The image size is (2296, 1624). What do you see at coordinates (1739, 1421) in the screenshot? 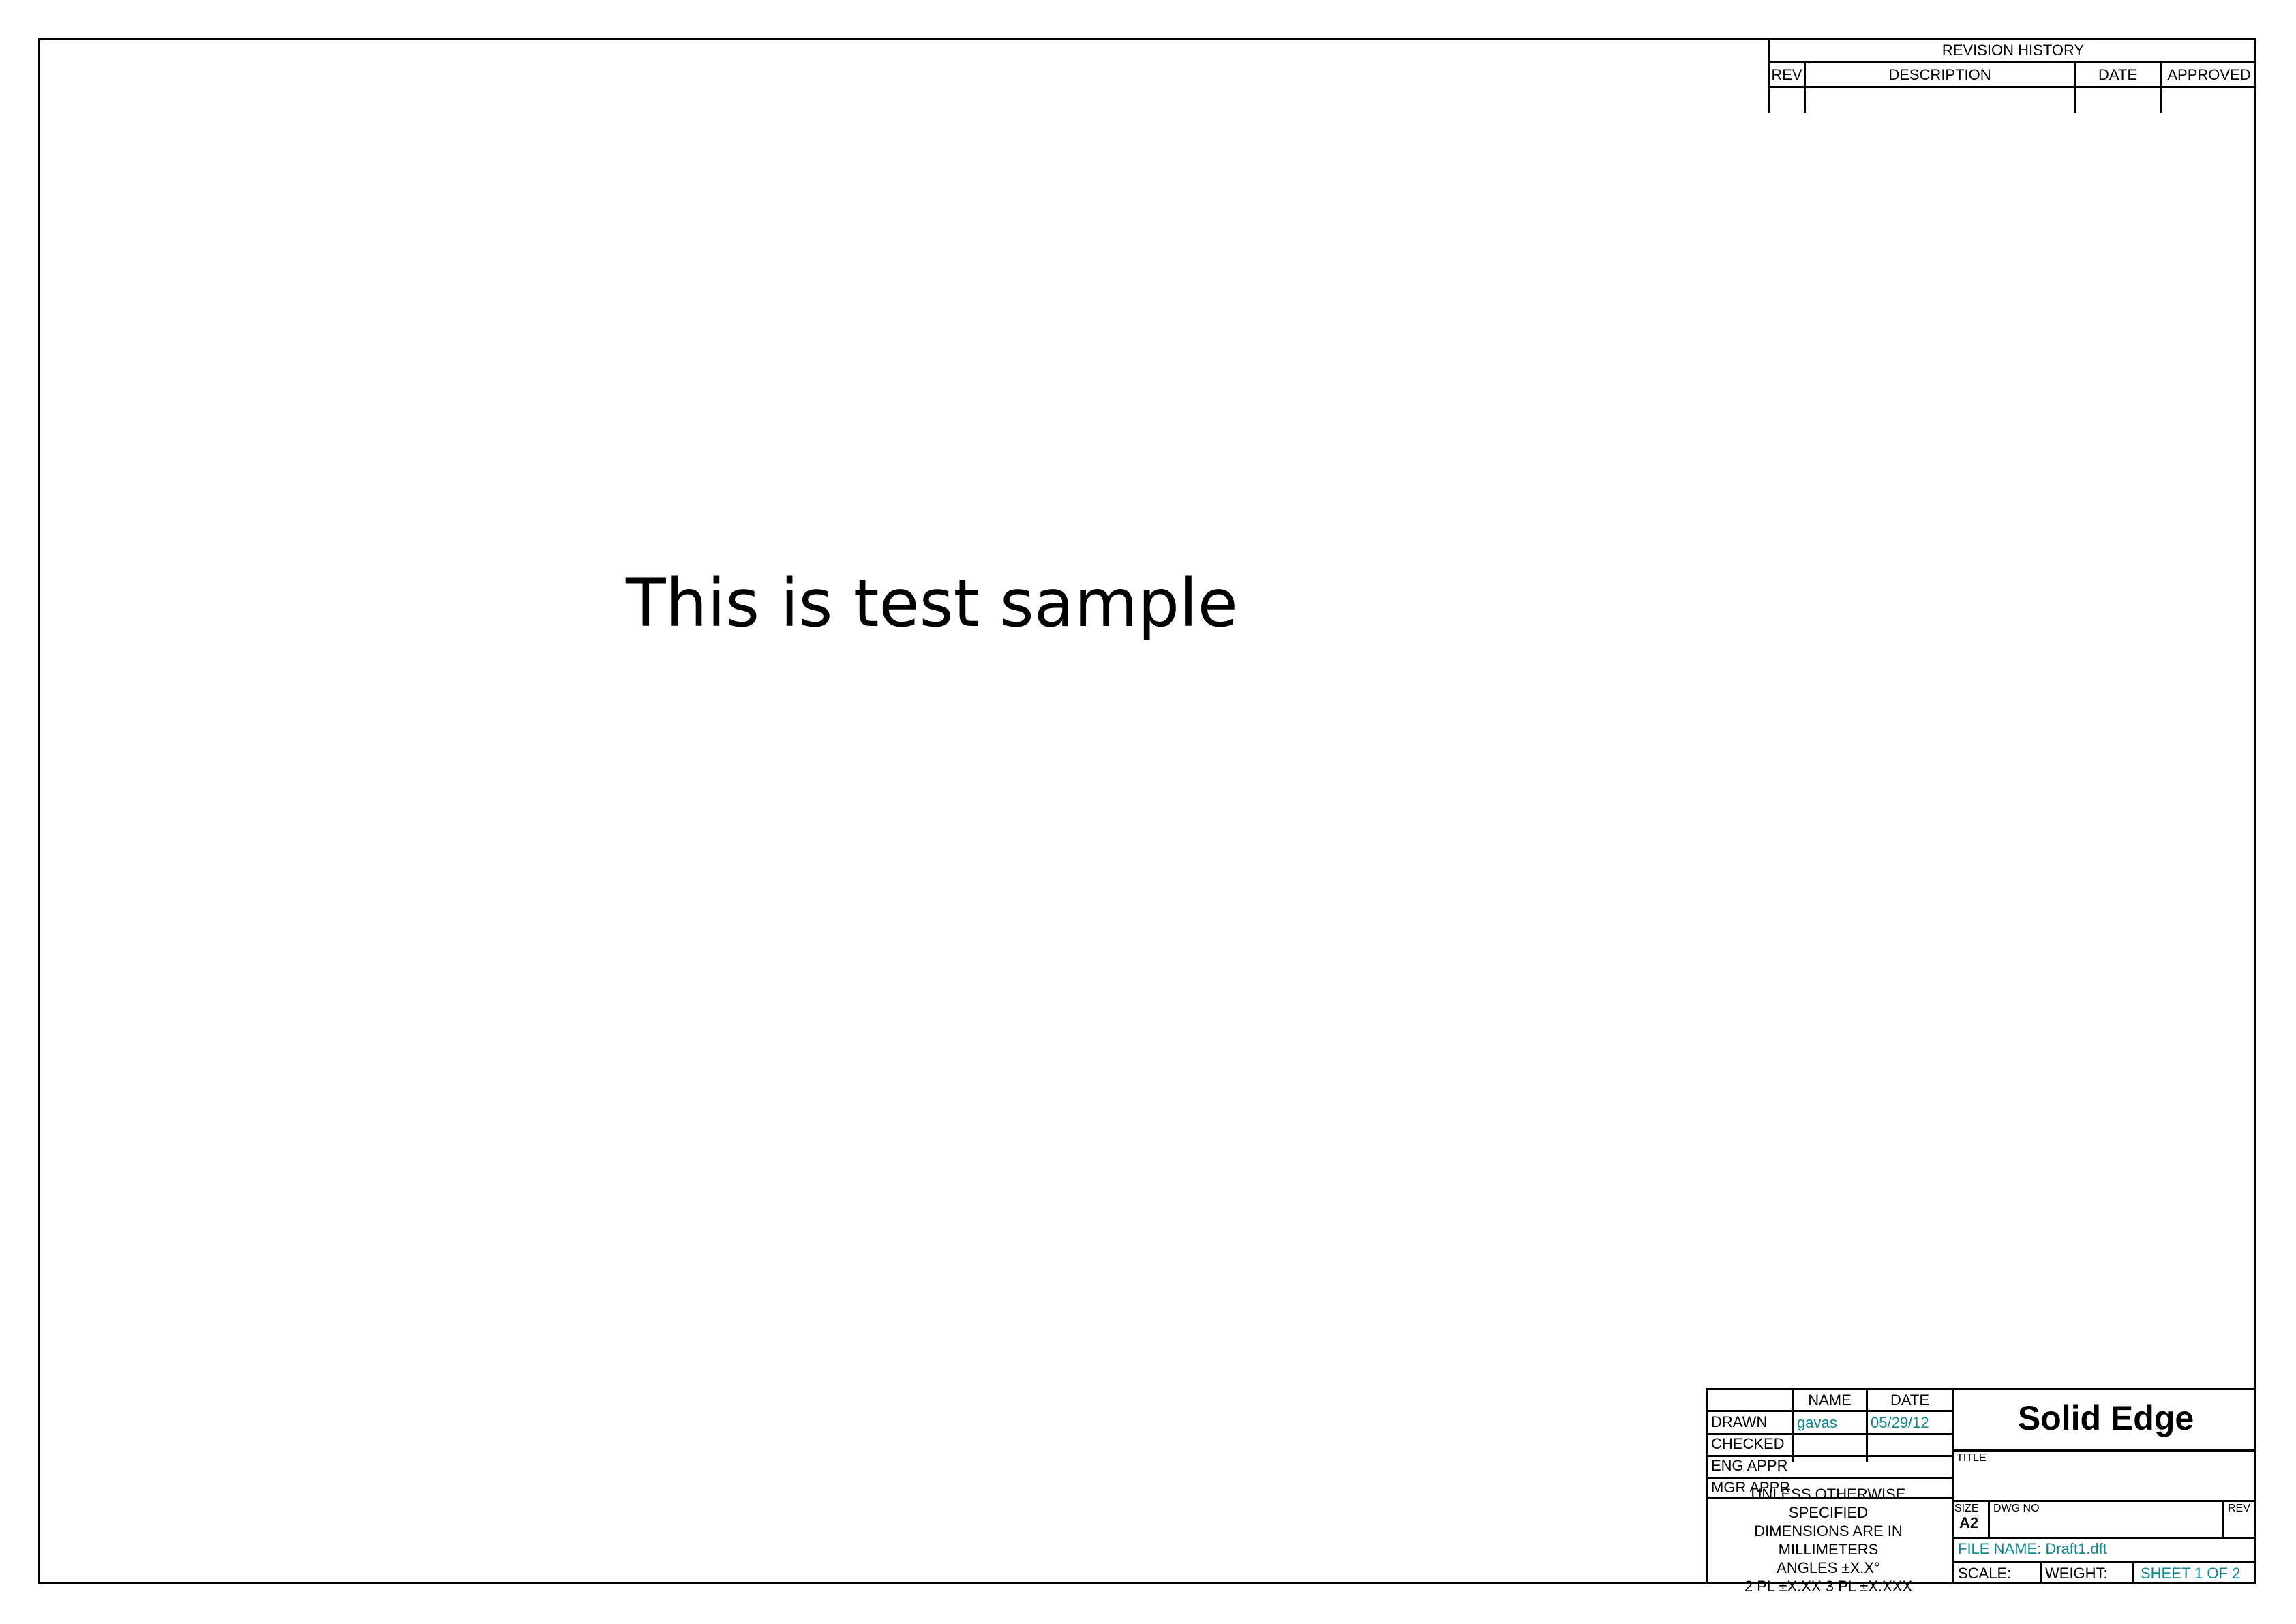
I see `drawn-label: DRAWN` at bounding box center [1739, 1421].